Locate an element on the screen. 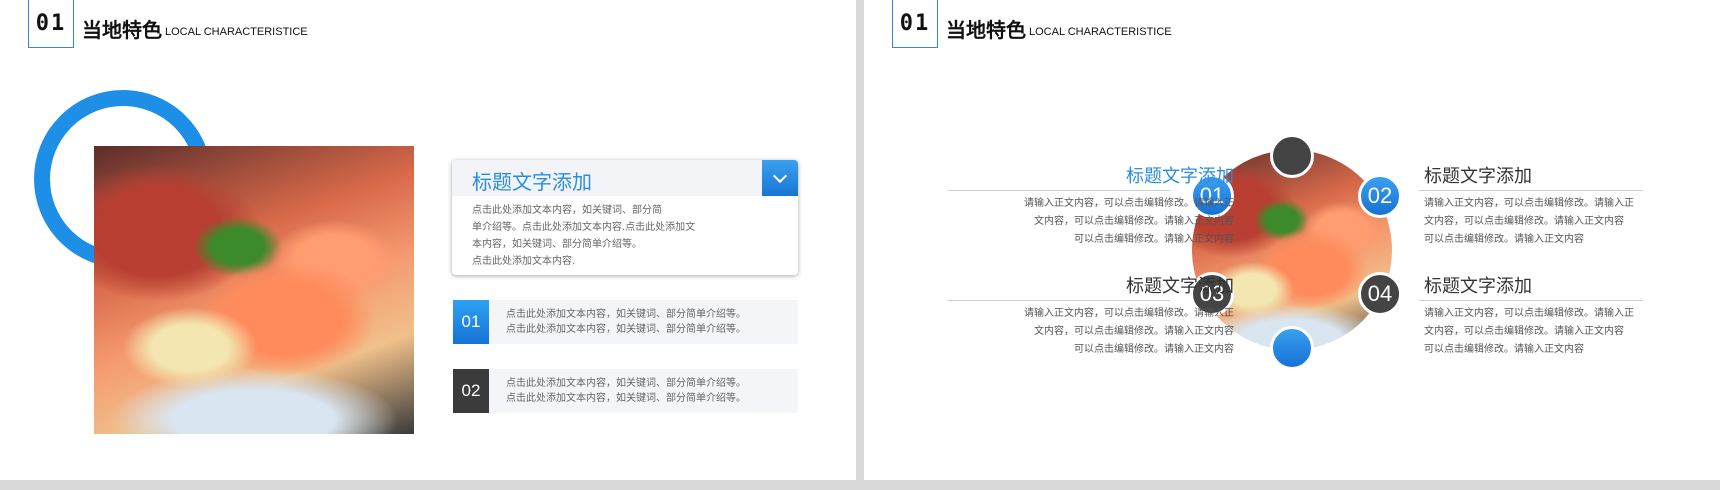 The height and width of the screenshot is (490, 1720). badge-04: 04 is located at coordinates (1380, 294).